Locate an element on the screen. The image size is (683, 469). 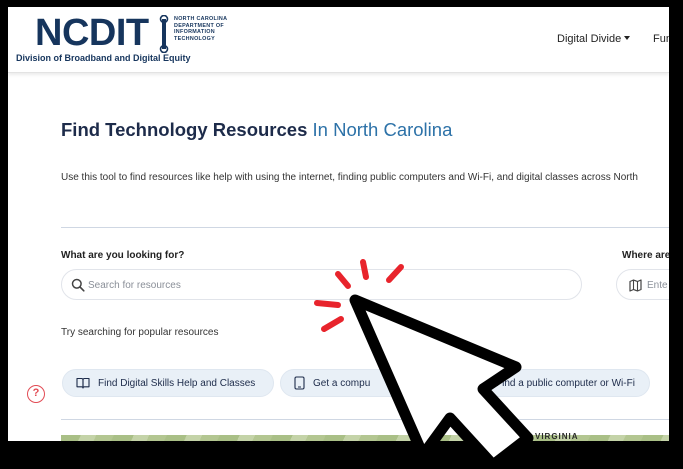
frame-bottom-border is located at coordinates (341, 455).